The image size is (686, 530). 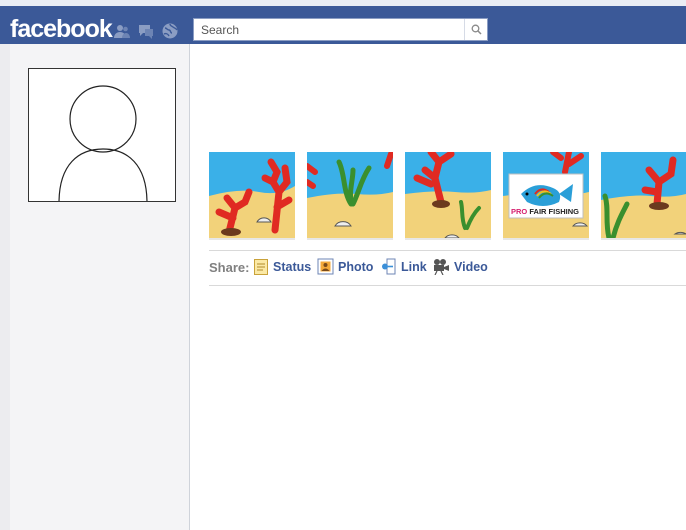 I want to click on search-icon, so click(x=476, y=29).